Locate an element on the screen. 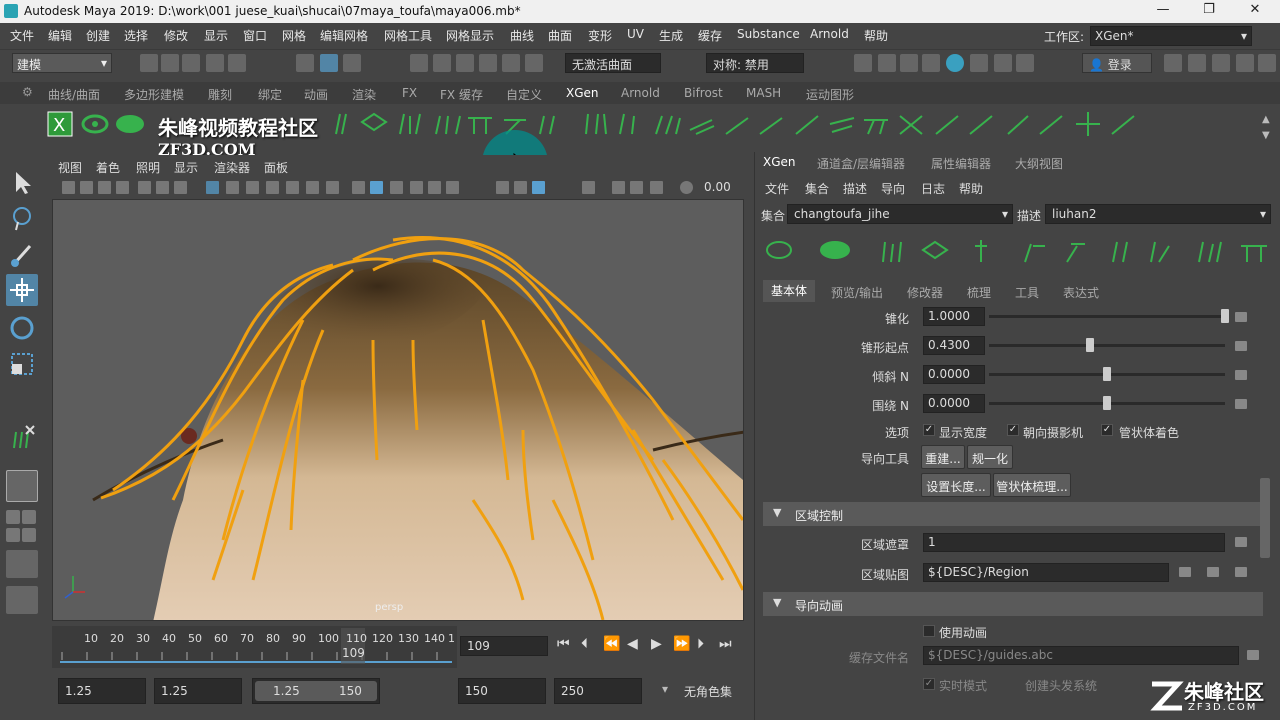  bookmark-icon is located at coordinates (104, 187).